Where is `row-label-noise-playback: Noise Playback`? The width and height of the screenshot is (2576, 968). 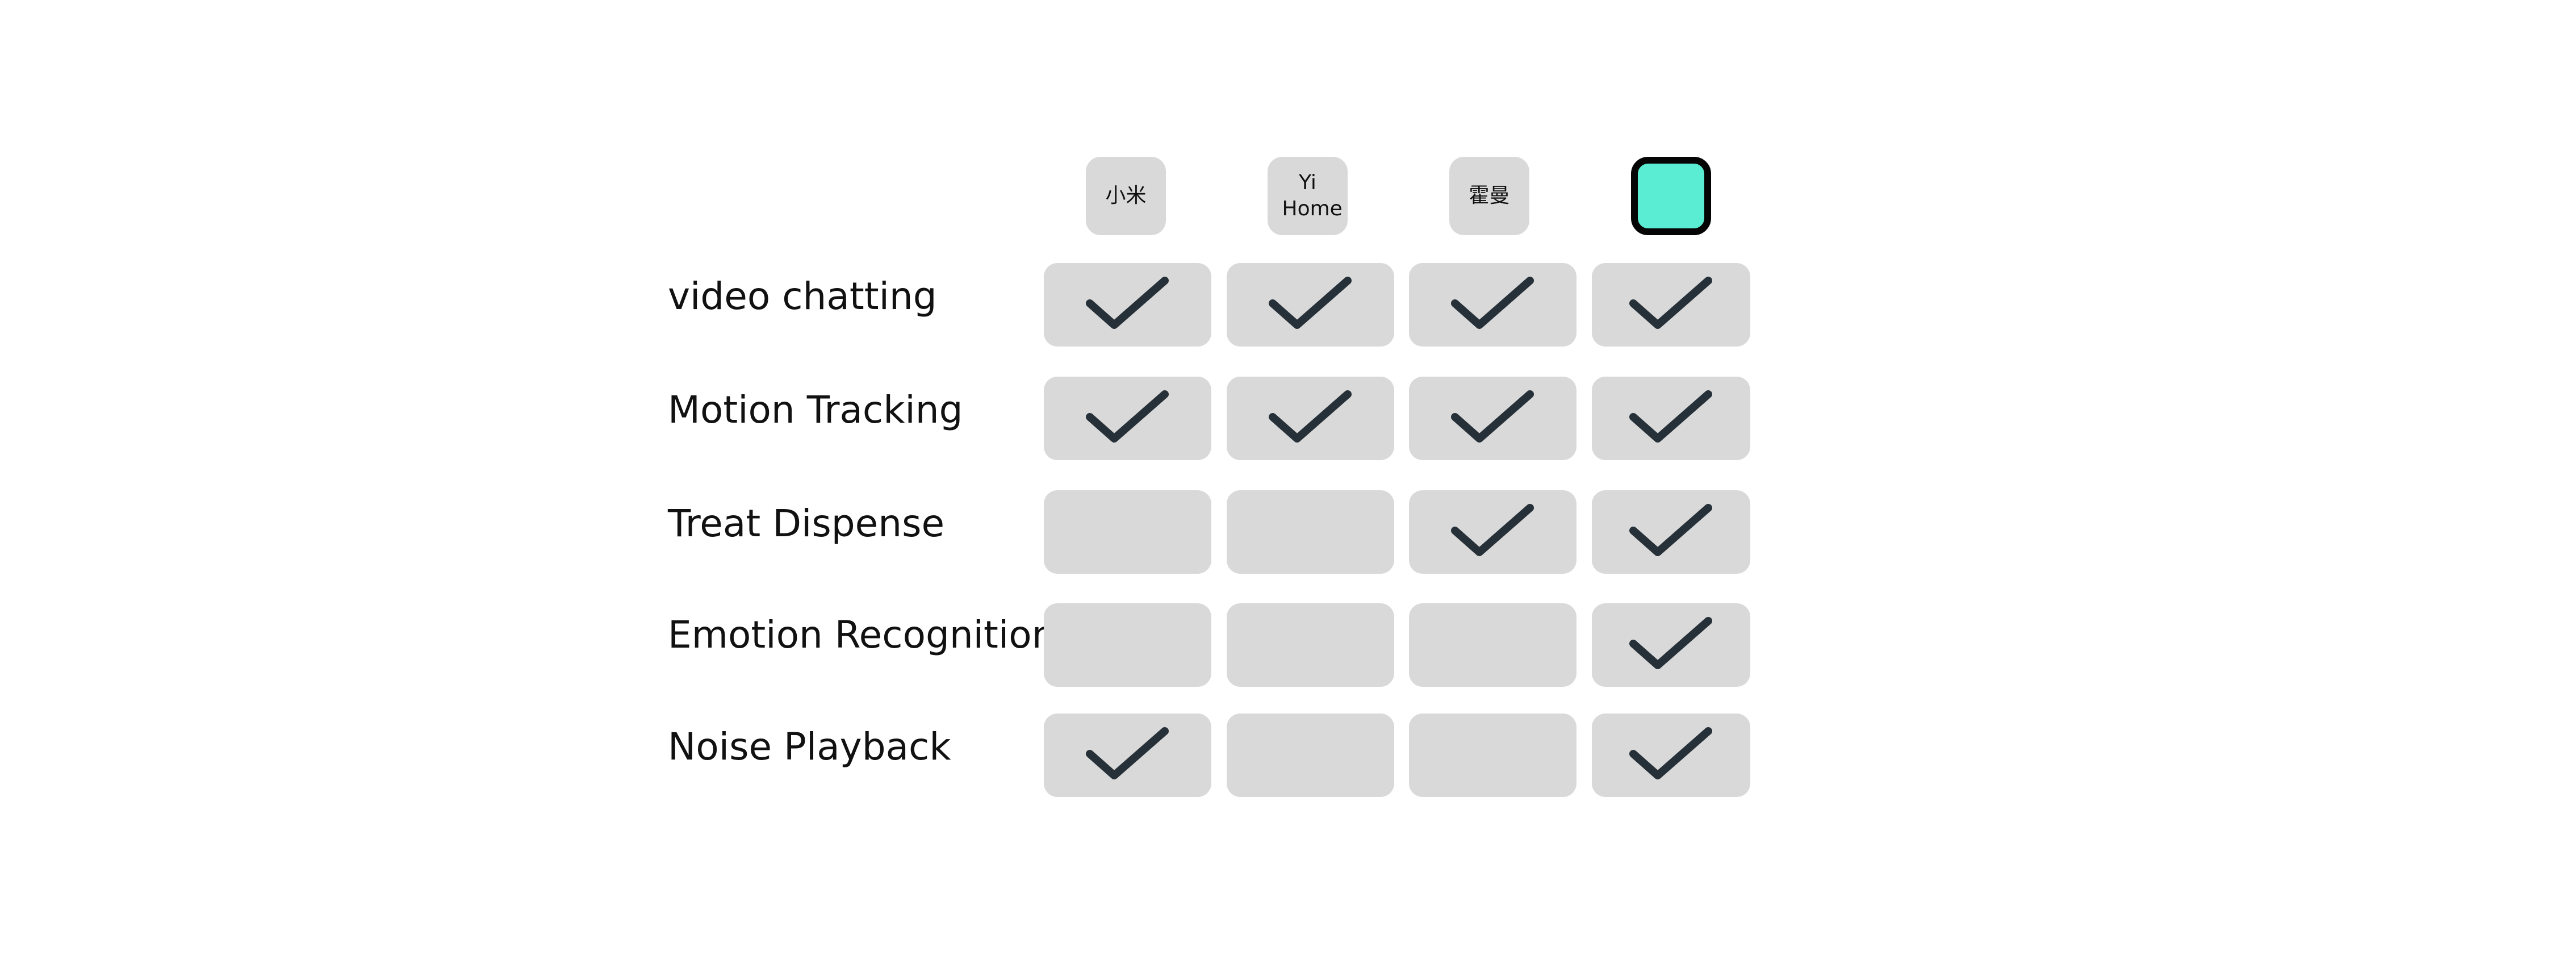
row-label-noise-playback: Noise Playback is located at coordinates (809, 747).